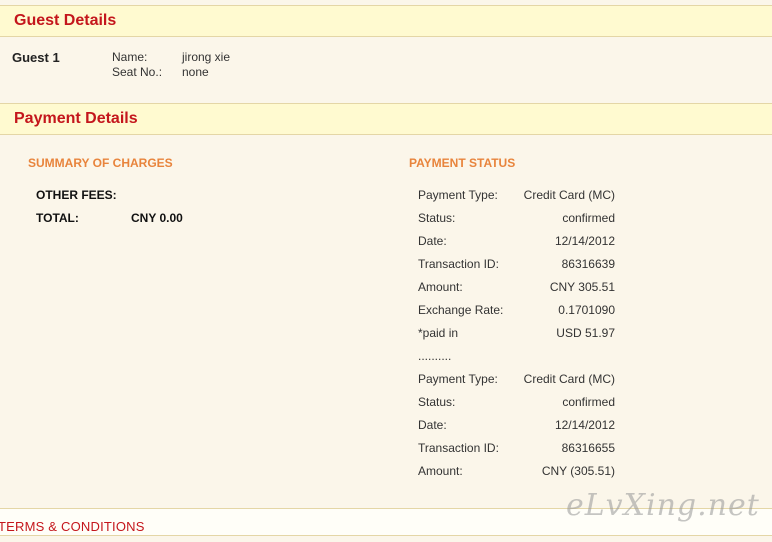 This screenshot has height=542, width=772. Describe the element at coordinates (586, 310) in the screenshot. I see `payment-status-value: 0.1701090` at that location.